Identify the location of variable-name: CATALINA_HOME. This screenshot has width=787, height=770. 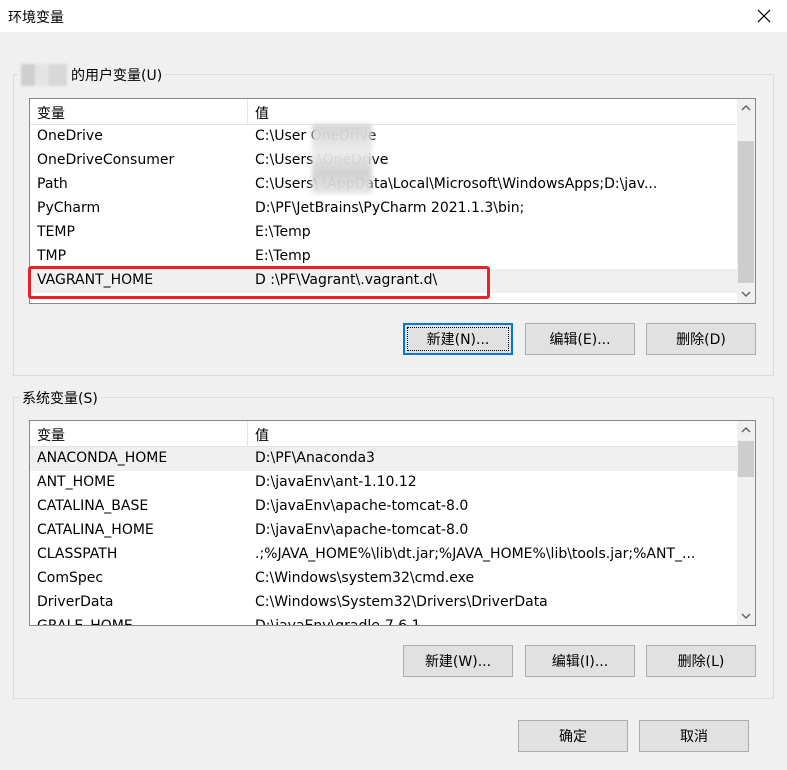
(95, 530).